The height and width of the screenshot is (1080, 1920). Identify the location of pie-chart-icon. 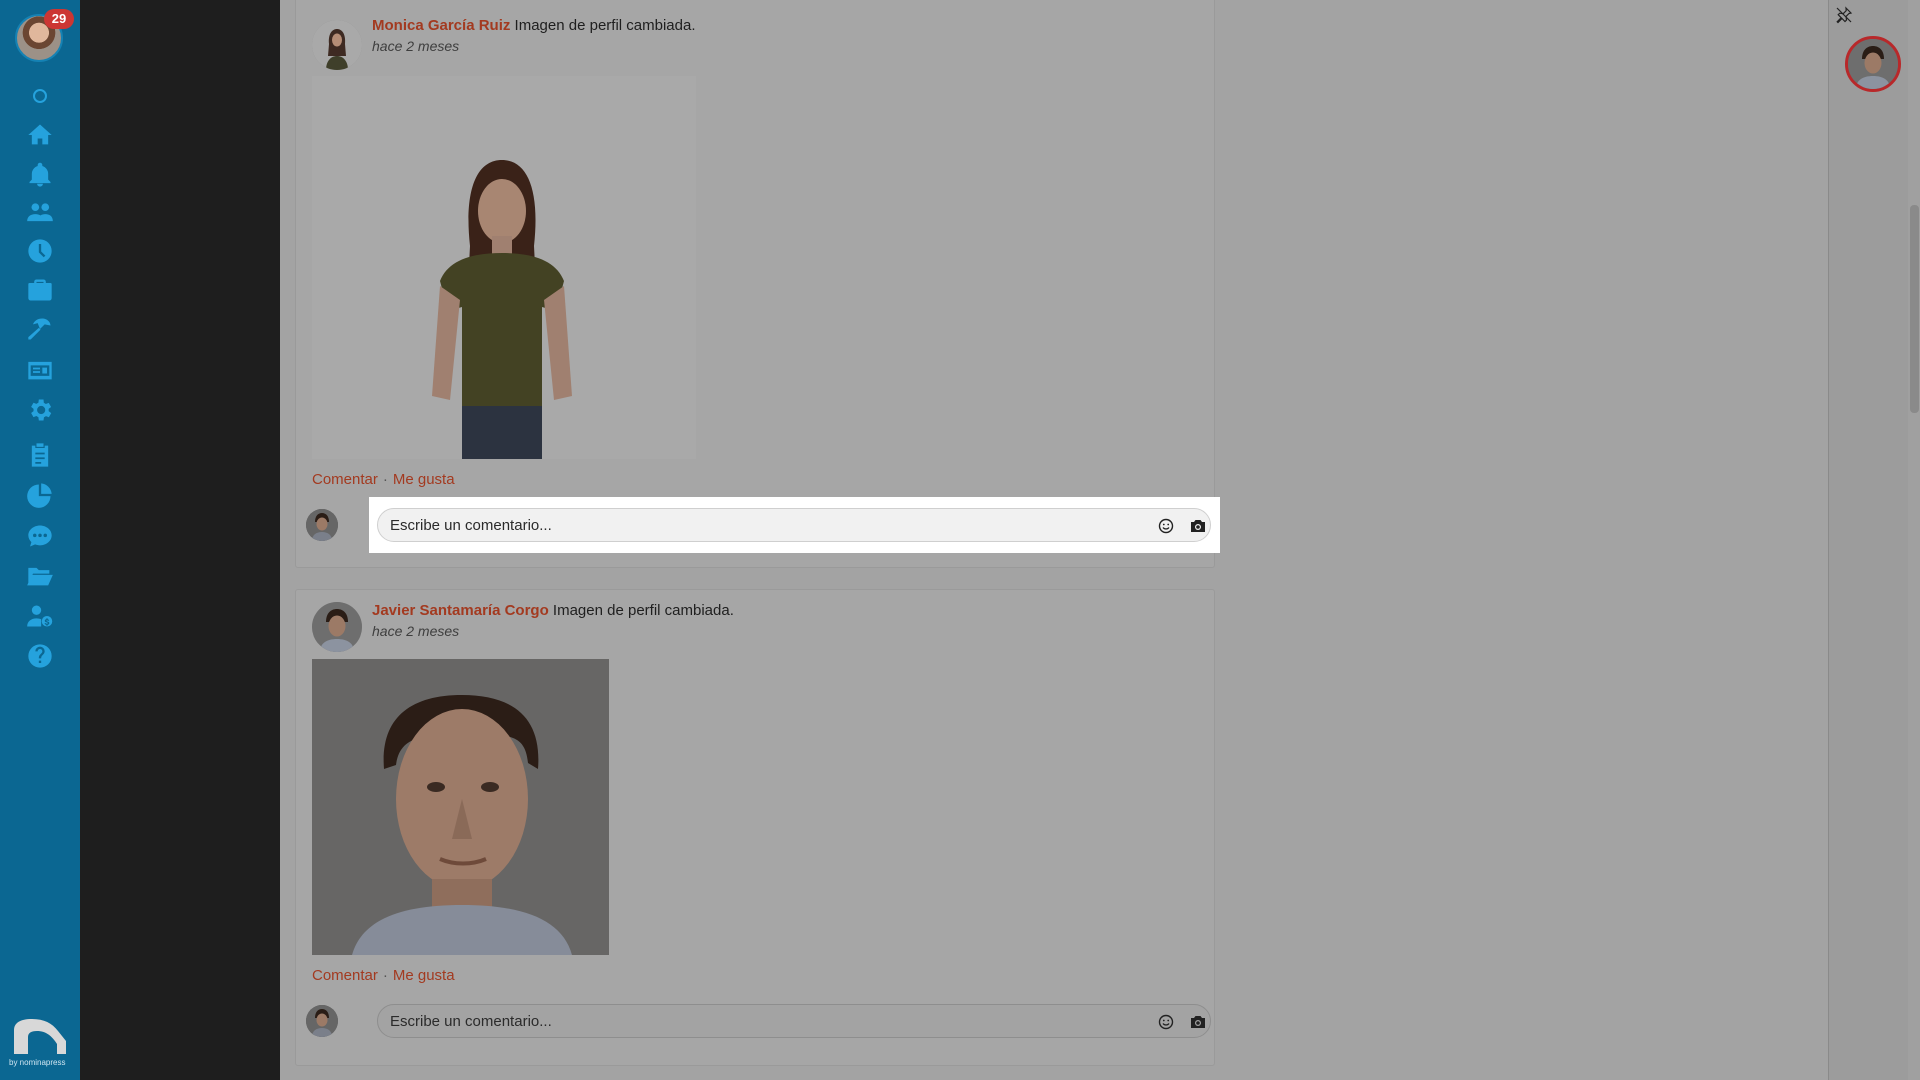
(40, 495).